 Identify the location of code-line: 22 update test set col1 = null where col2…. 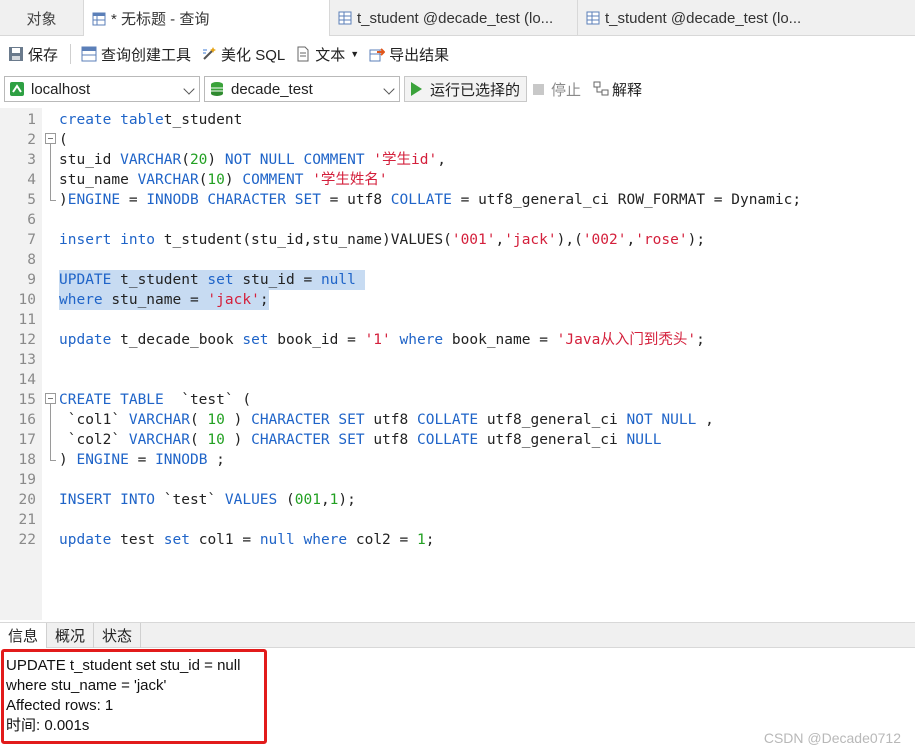
(457, 540).